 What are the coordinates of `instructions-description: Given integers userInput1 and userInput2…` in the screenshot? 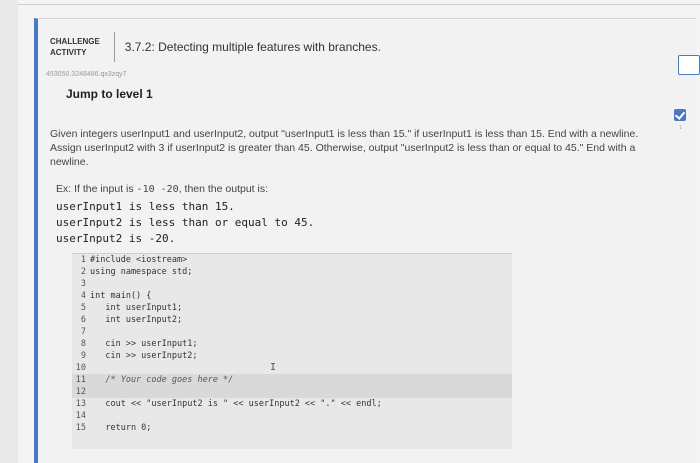 It's located at (344, 148).